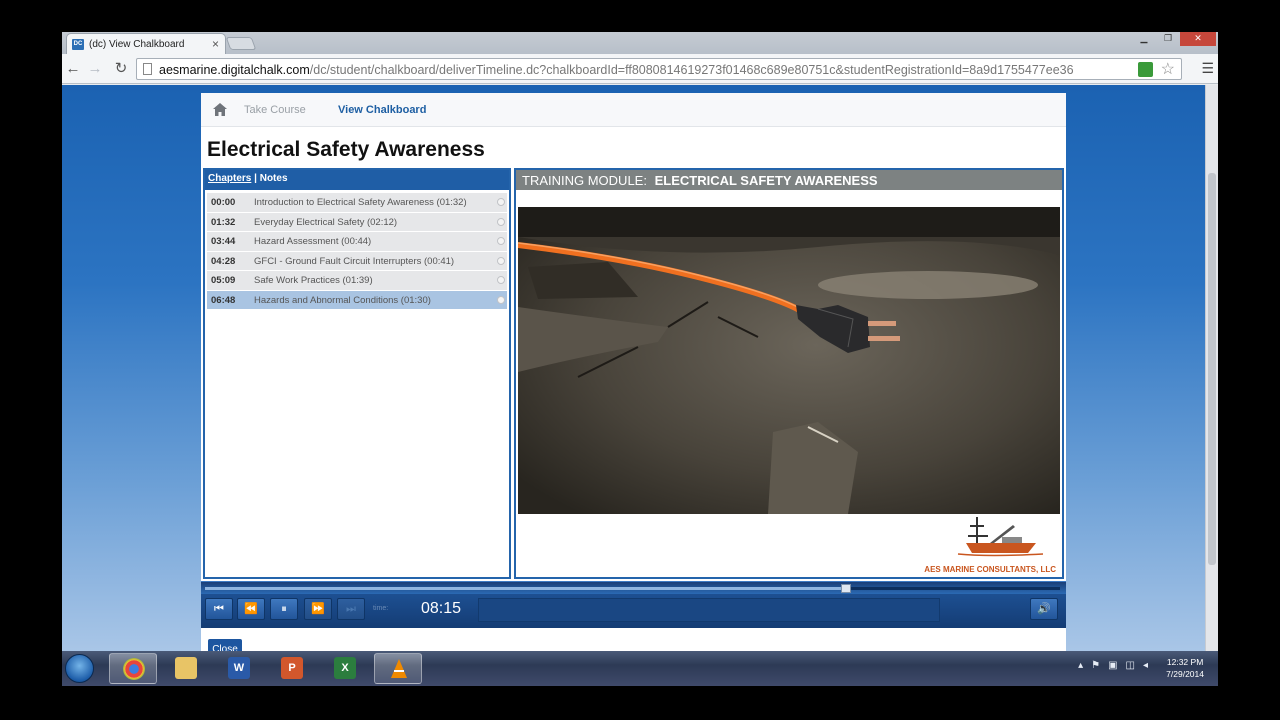 This screenshot has height=720, width=1280. Describe the element at coordinates (313, 280) in the screenshot. I see `chapter-title: Safe Work Practices (01:39)` at that location.